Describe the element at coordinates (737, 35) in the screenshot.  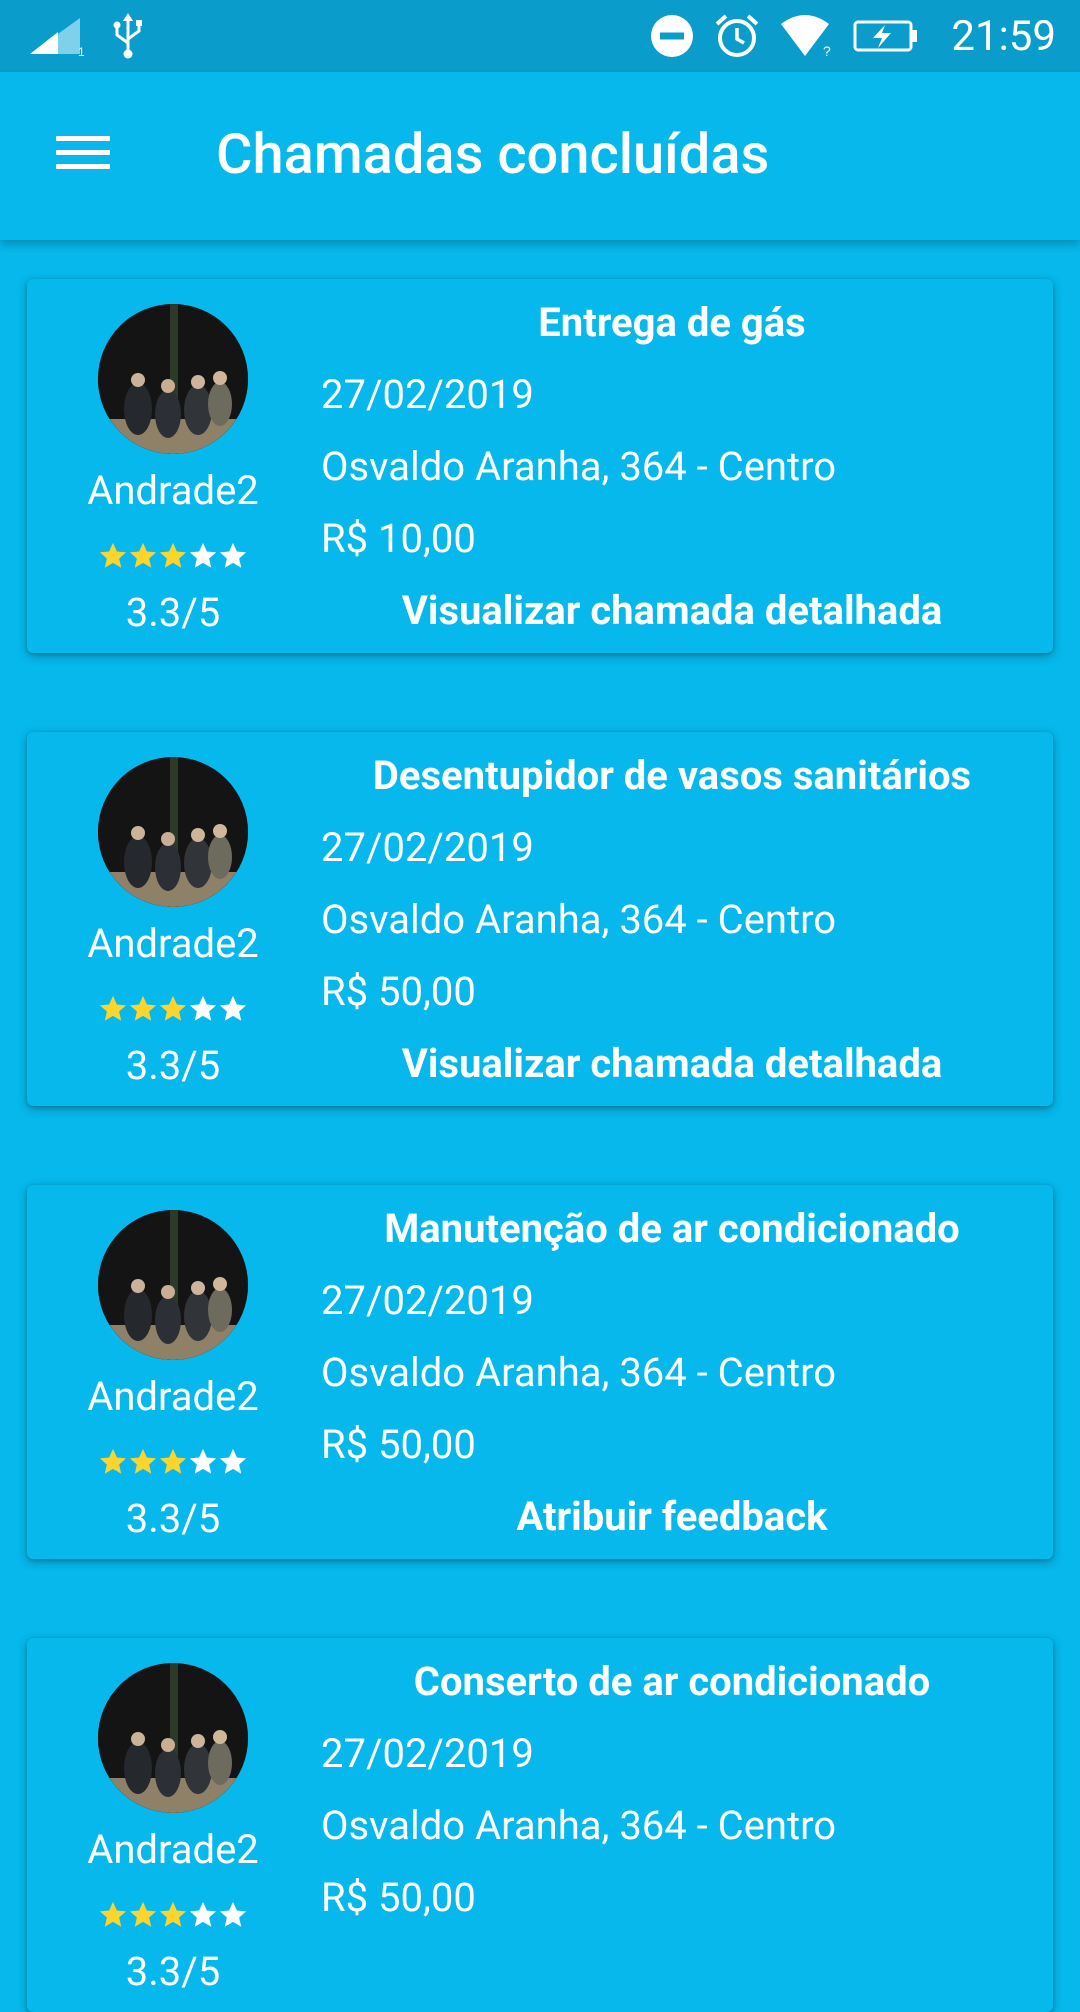
I see `alarm-icon` at that location.